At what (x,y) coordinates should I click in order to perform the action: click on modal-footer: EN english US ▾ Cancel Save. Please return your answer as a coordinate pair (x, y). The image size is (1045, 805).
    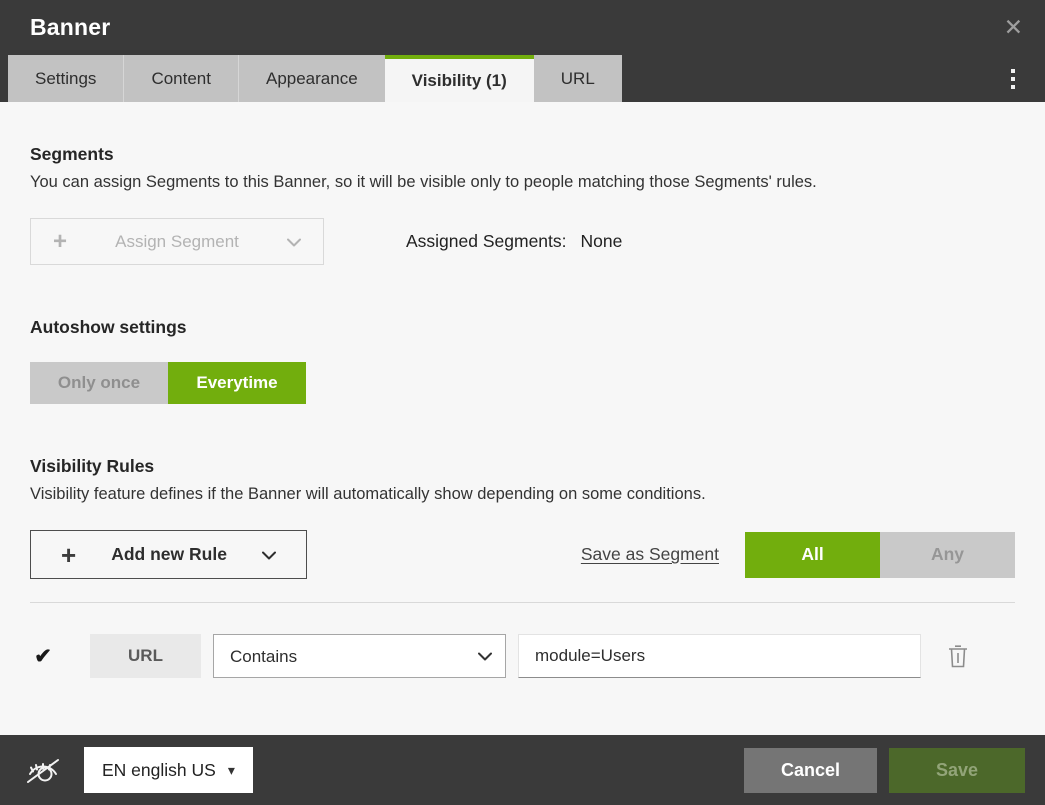
    Looking at the image, I should click on (522, 770).